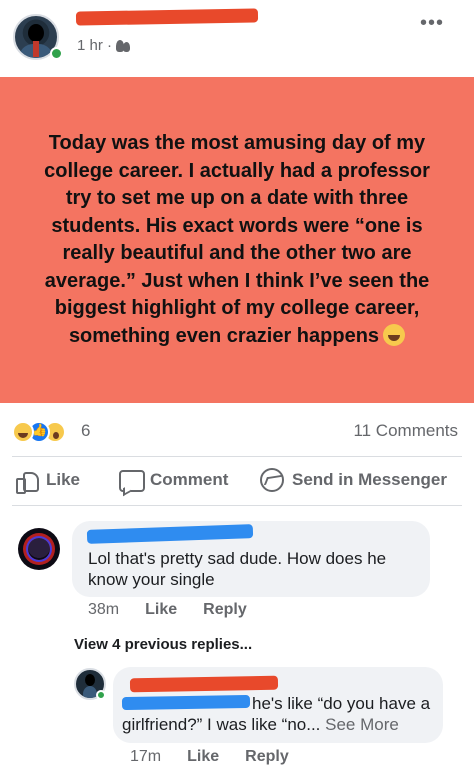  Describe the element at coordinates (369, 479) in the screenshot. I see `messenger-label: Send in Messenger` at that location.